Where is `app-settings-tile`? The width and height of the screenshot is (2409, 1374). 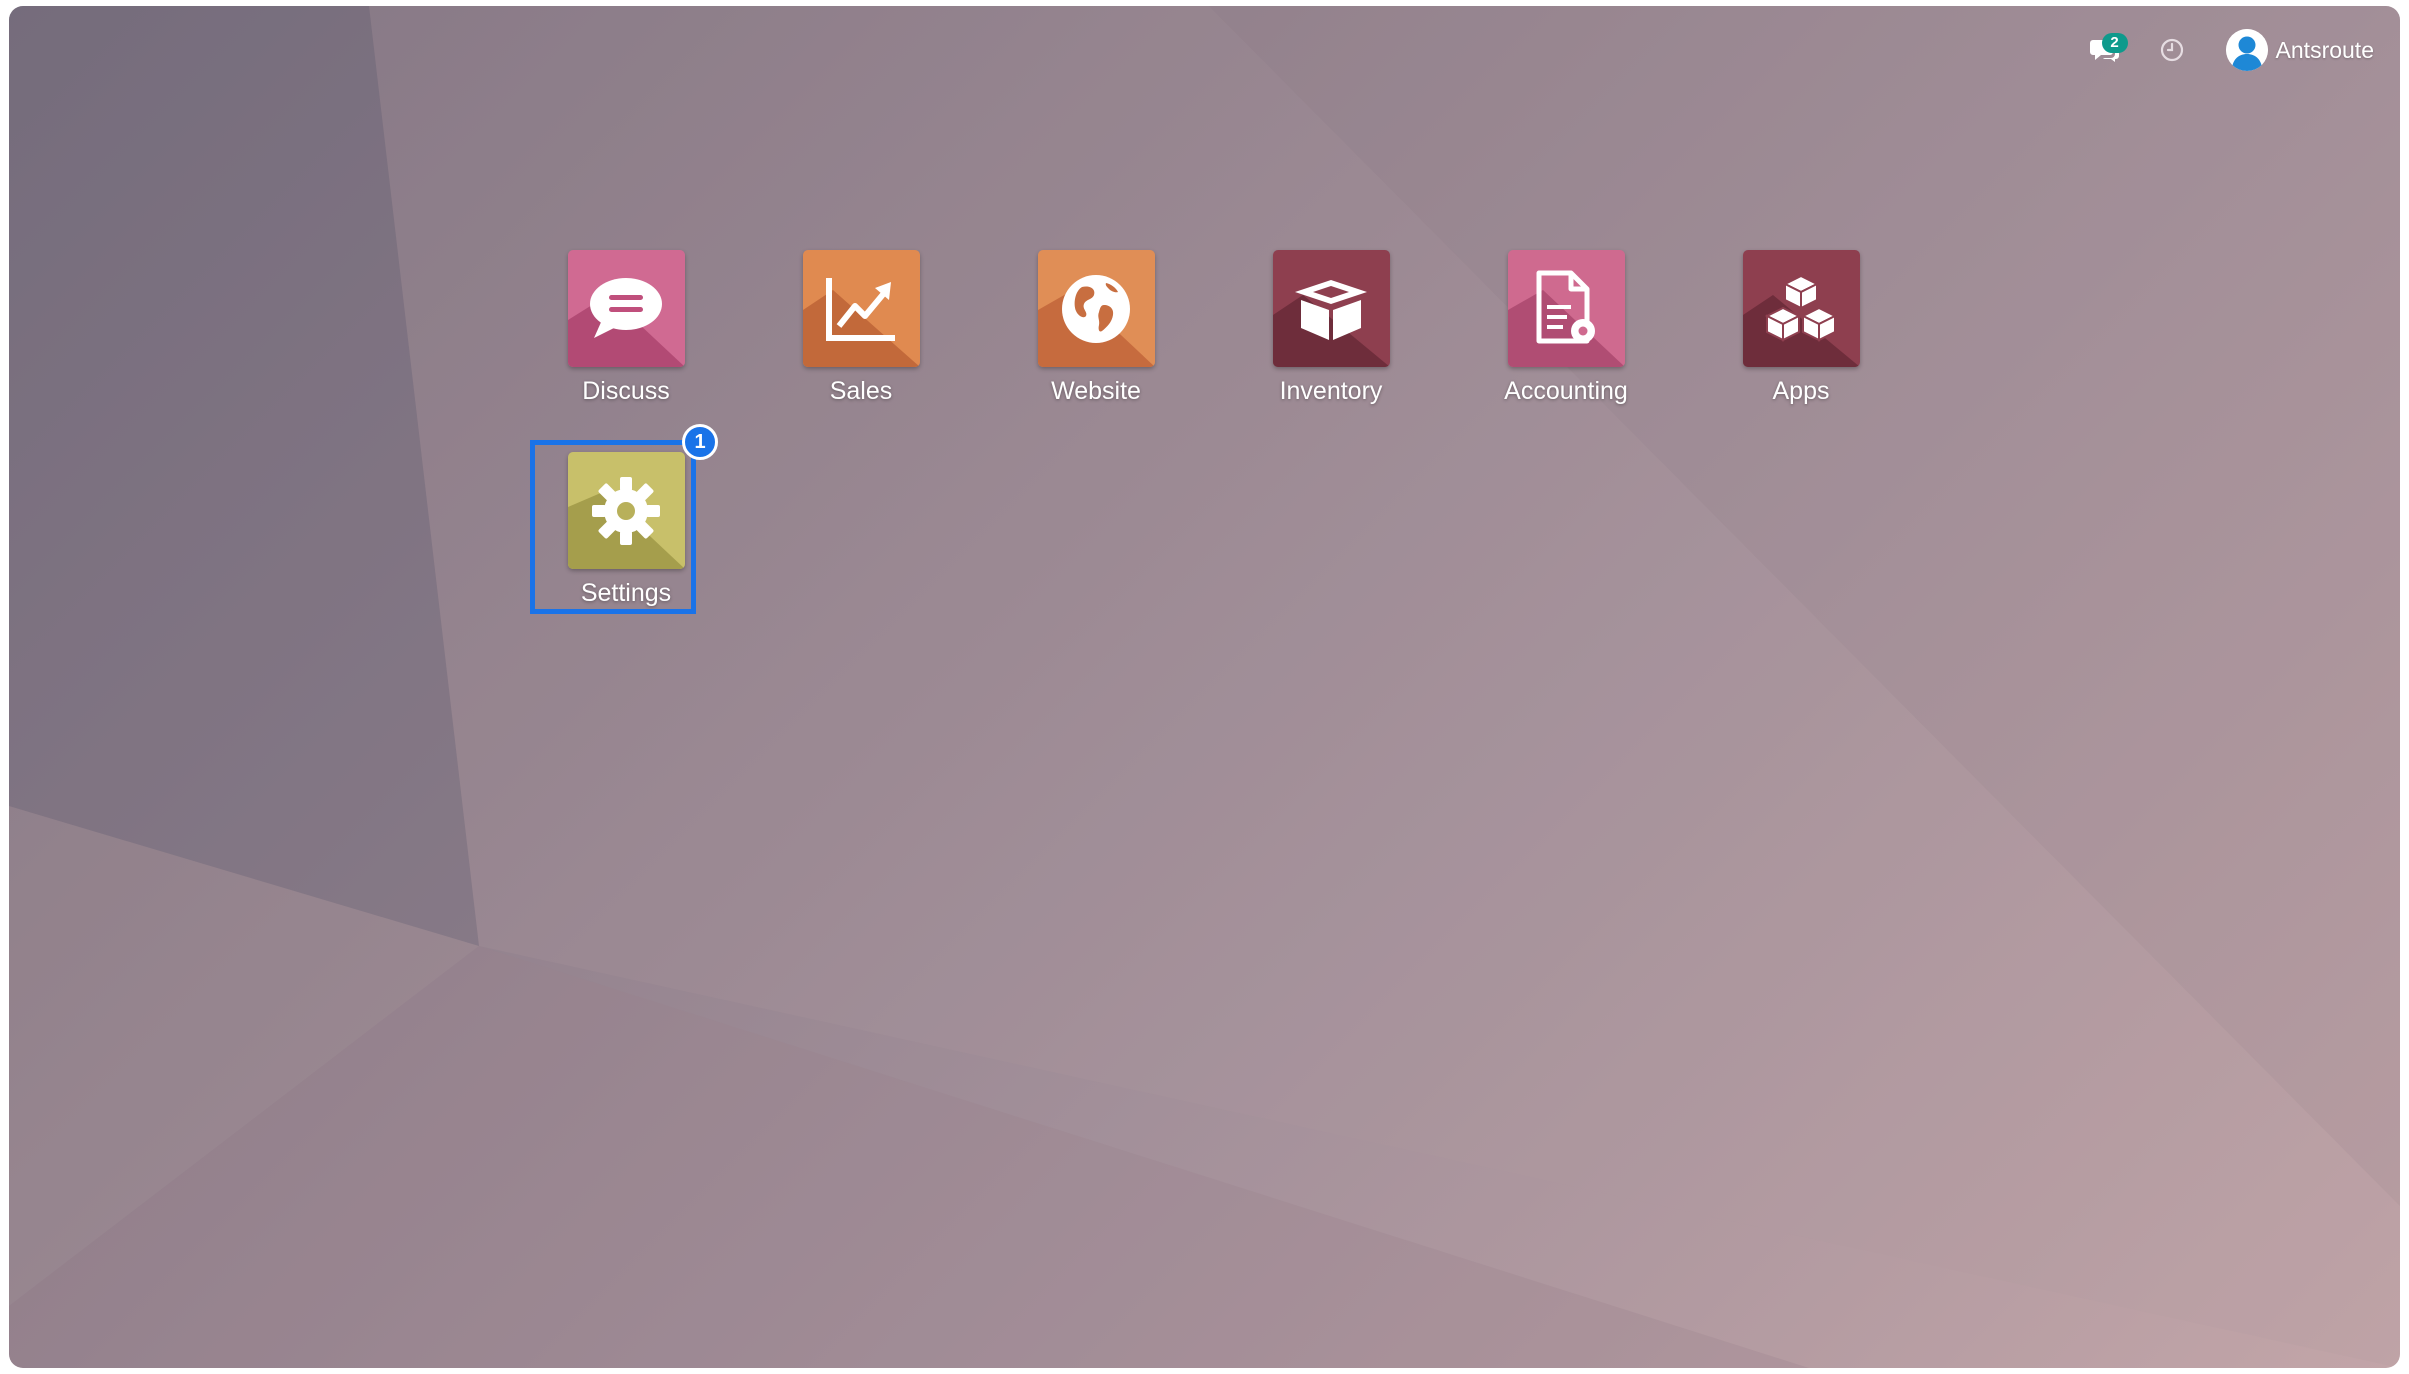
app-settings-tile is located at coordinates (626, 510).